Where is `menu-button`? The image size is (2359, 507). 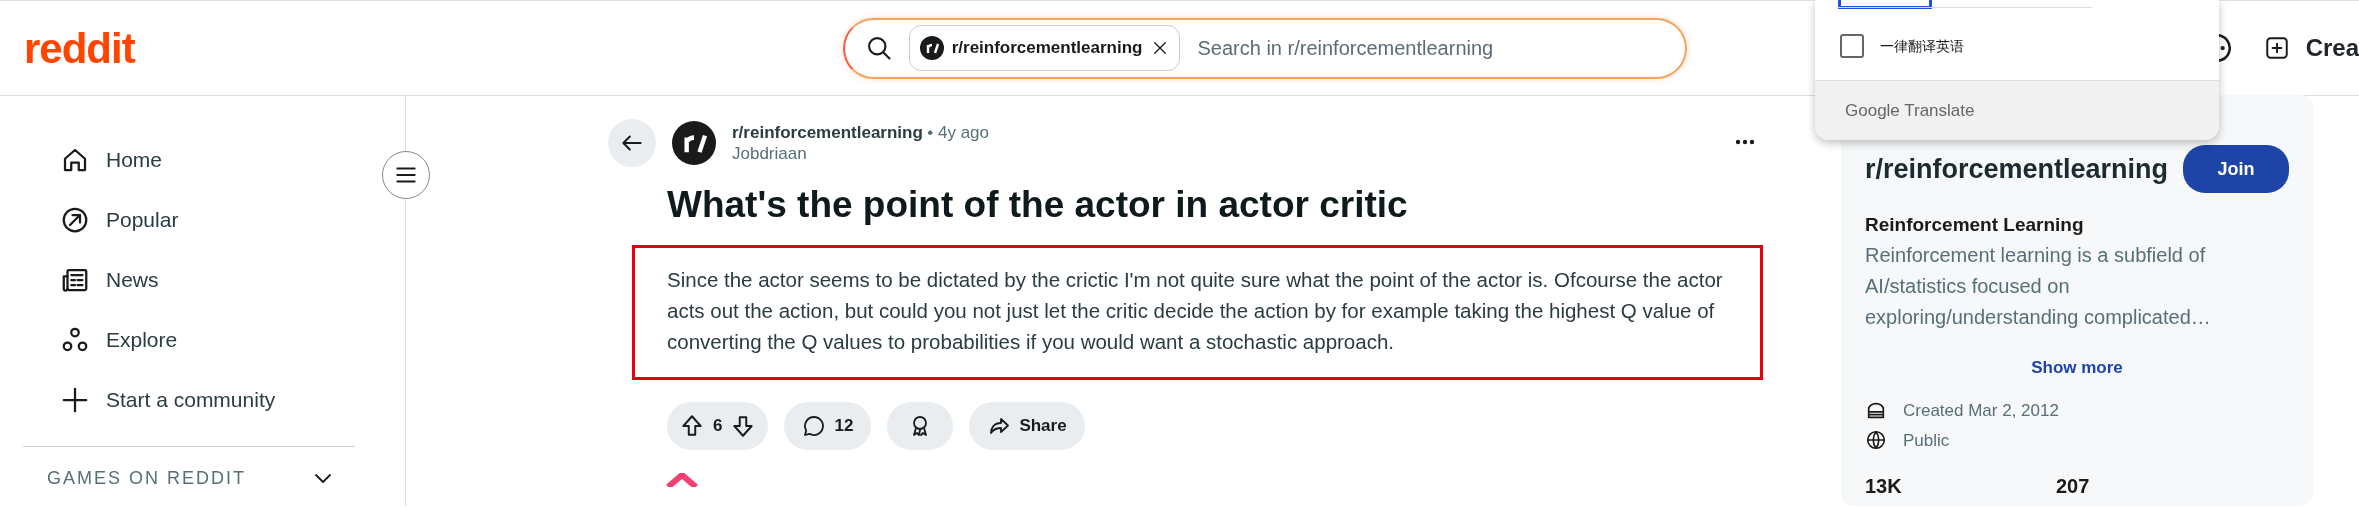 menu-button is located at coordinates (406, 175).